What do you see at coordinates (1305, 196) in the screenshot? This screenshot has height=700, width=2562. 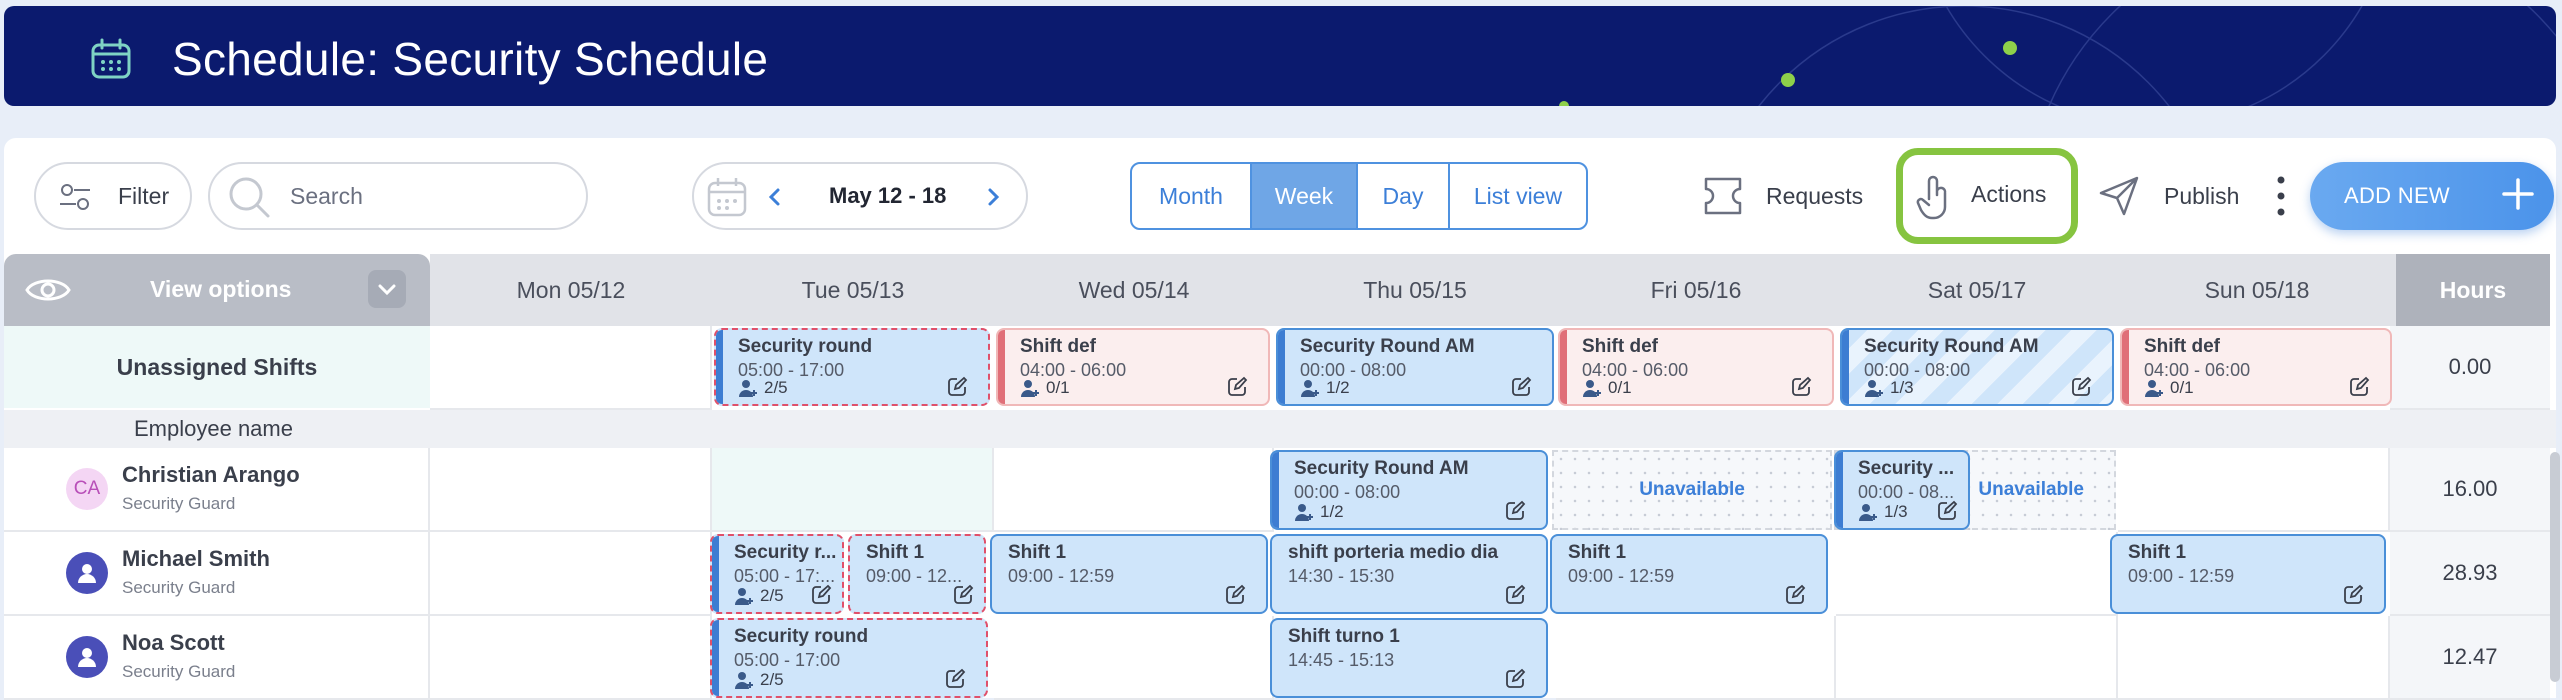 I see `view-week-tab: Week` at bounding box center [1305, 196].